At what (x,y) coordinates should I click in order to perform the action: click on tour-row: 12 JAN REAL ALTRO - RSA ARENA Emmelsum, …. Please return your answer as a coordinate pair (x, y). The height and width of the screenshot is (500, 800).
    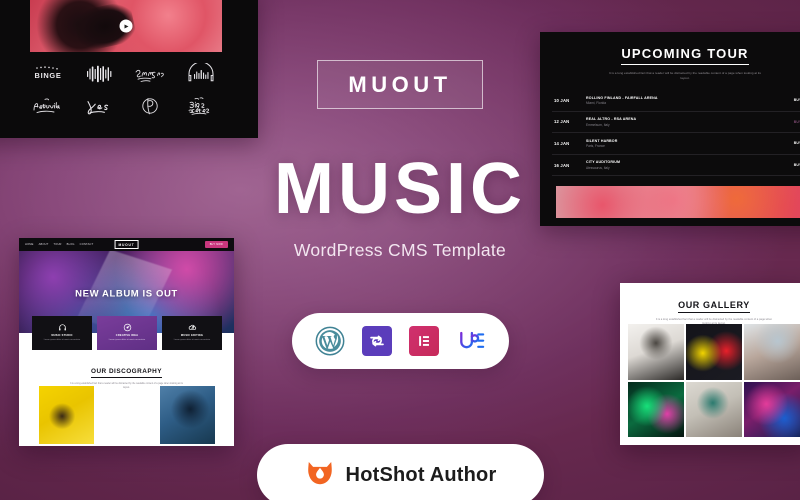
    Looking at the image, I should click on (676, 123).